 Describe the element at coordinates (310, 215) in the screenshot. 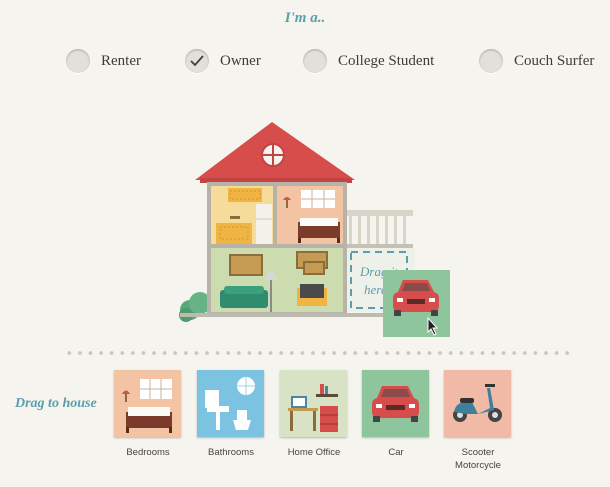

I see `bedroom-room` at that location.